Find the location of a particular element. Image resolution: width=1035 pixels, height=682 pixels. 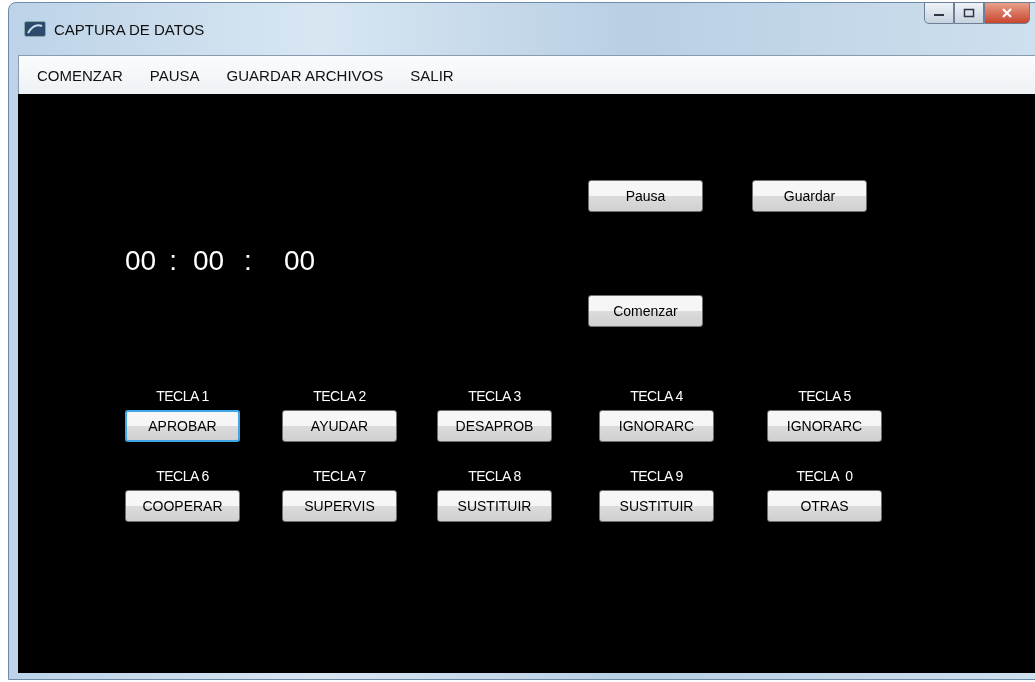

close-icon is located at coordinates (1007, 13).